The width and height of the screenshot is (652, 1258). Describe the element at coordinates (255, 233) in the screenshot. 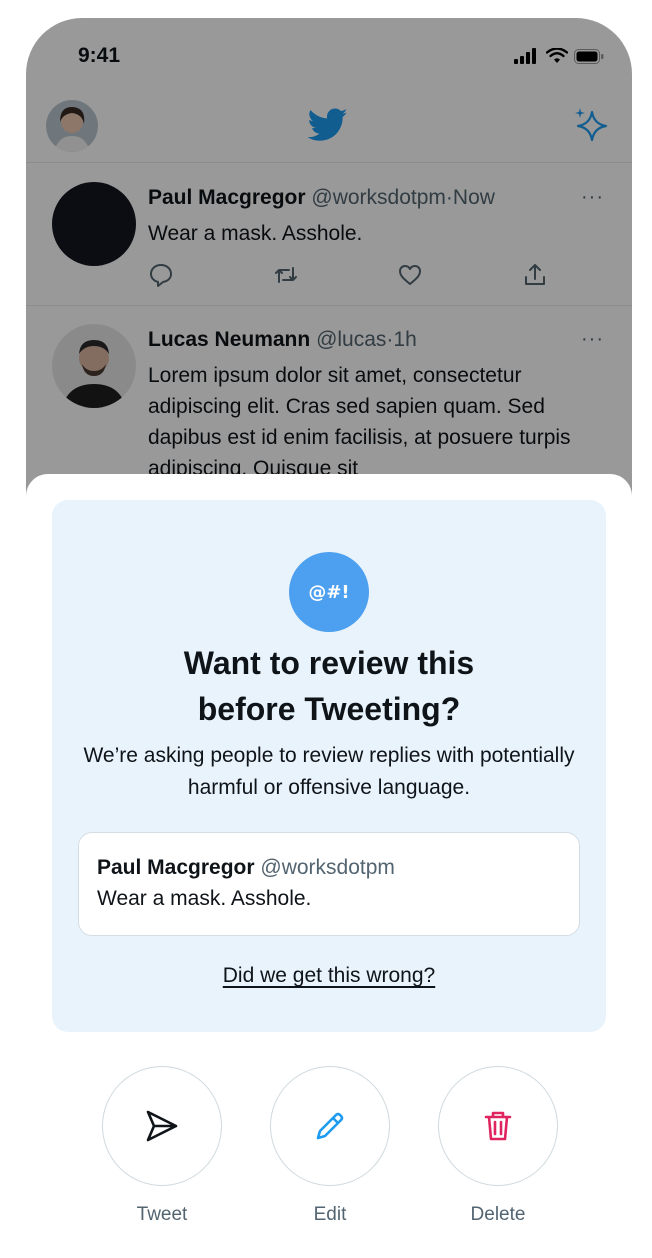

I see `tweet-text: Wear a mask. Asshole.` at that location.